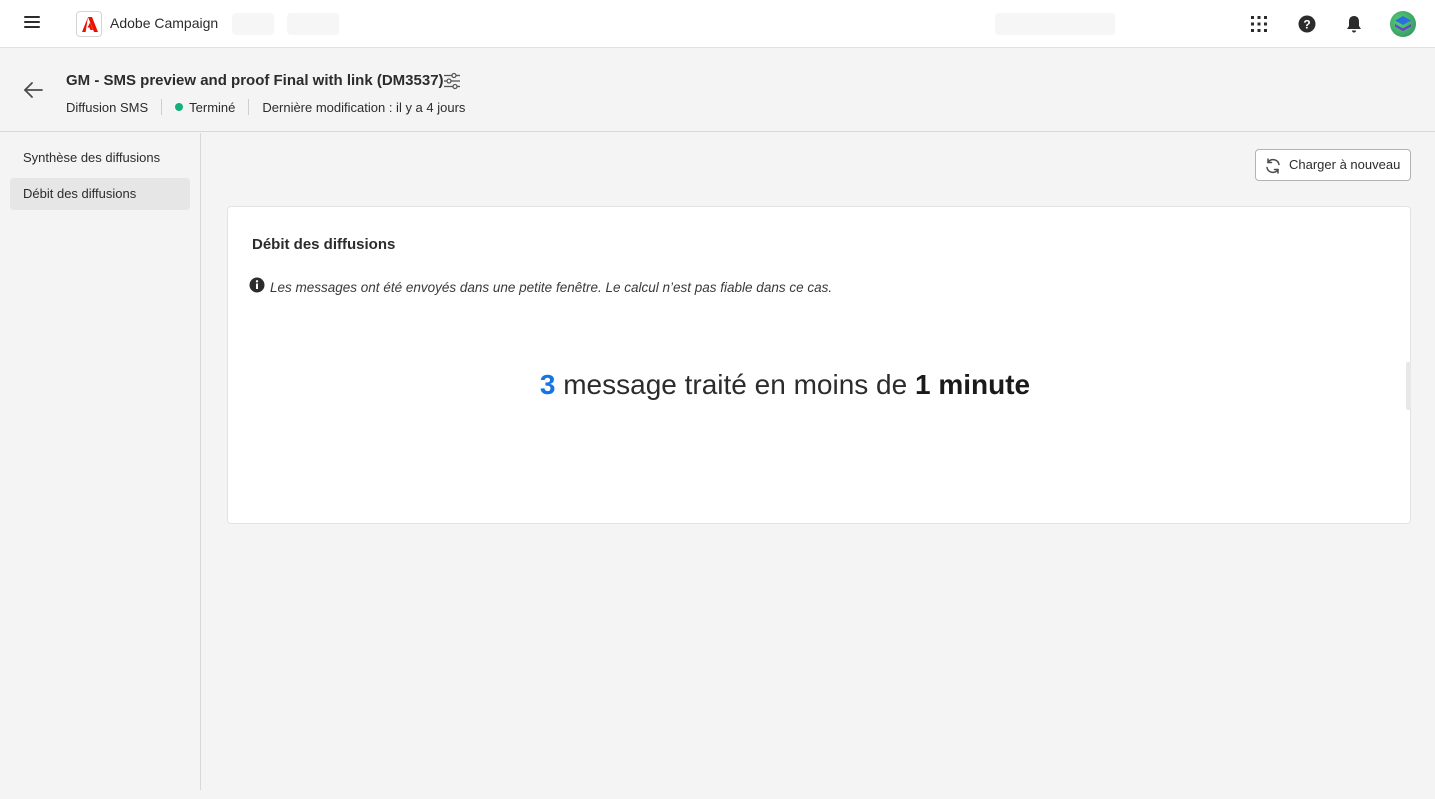  Describe the element at coordinates (717, 24) in the screenshot. I see `top-bar: Adobe Campaign ?` at that location.